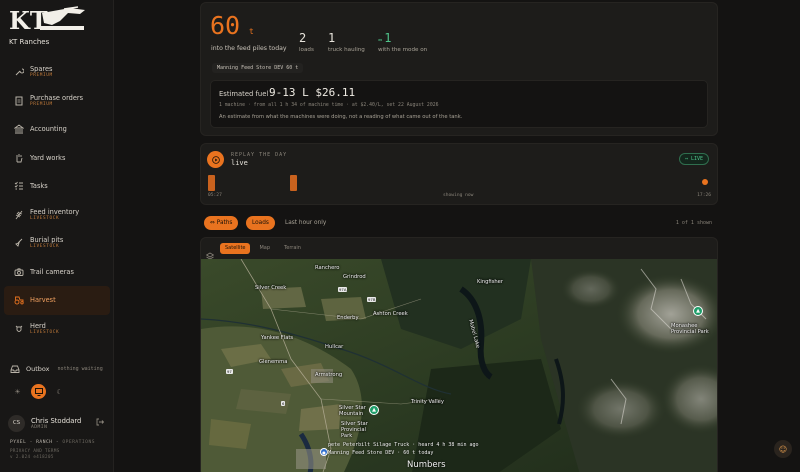 This screenshot has height=472, width=800. What do you see at coordinates (57, 186) in the screenshot?
I see `sidebar-item-tasks: Tasks` at bounding box center [57, 186].